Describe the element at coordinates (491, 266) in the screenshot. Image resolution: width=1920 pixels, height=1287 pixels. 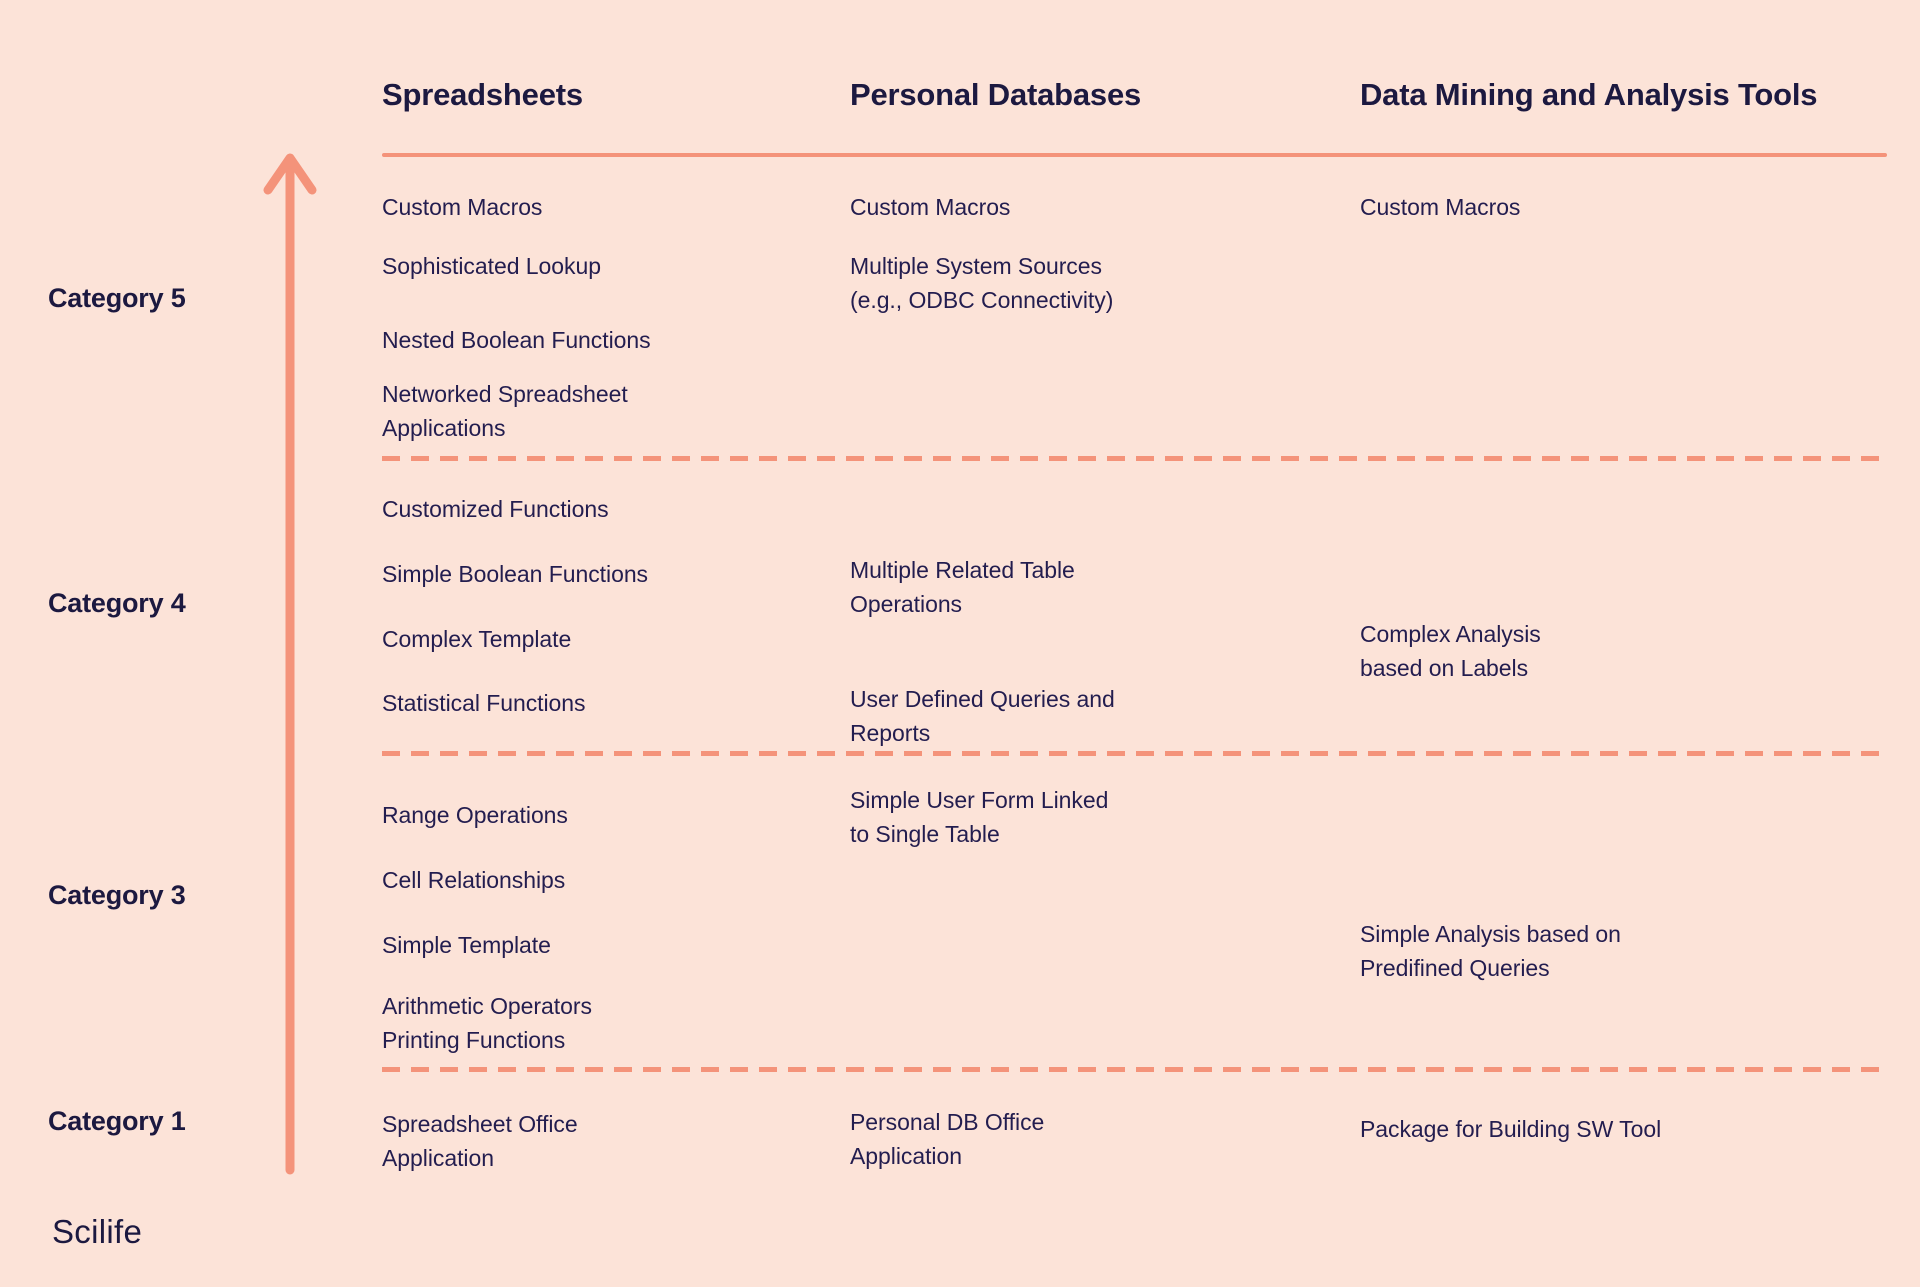
I see `cell-item: Sophisticated Lookup` at that location.